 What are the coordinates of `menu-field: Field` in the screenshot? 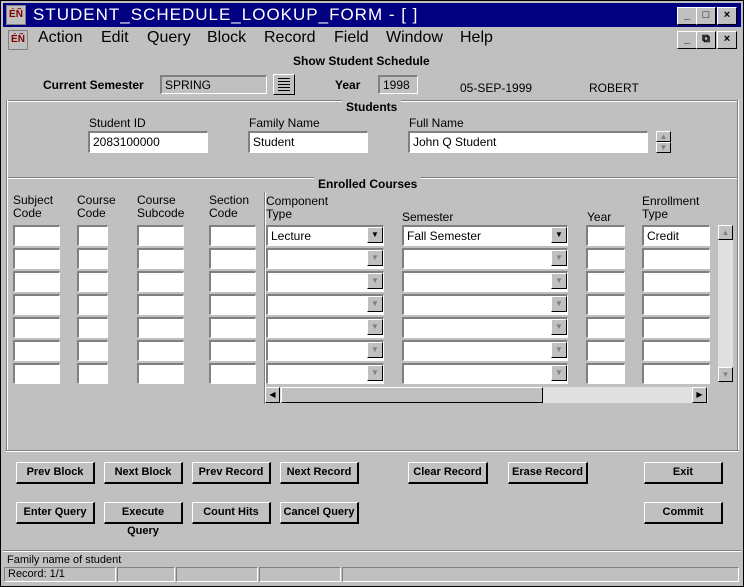 It's located at (351, 38).